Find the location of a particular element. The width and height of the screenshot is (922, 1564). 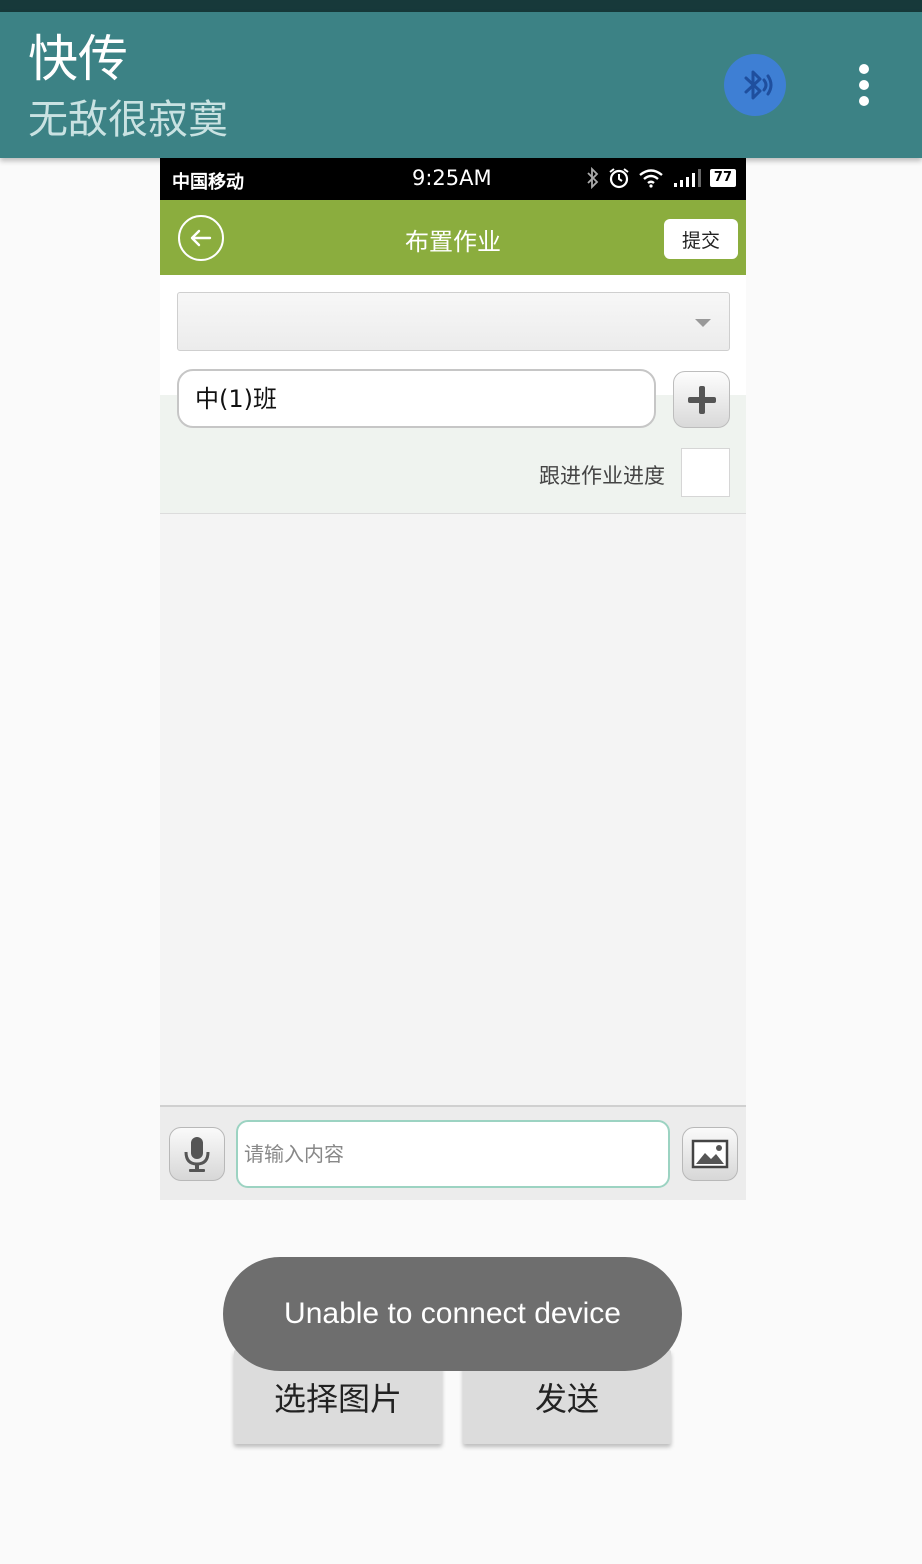

bluetooth-button is located at coordinates (755, 85).